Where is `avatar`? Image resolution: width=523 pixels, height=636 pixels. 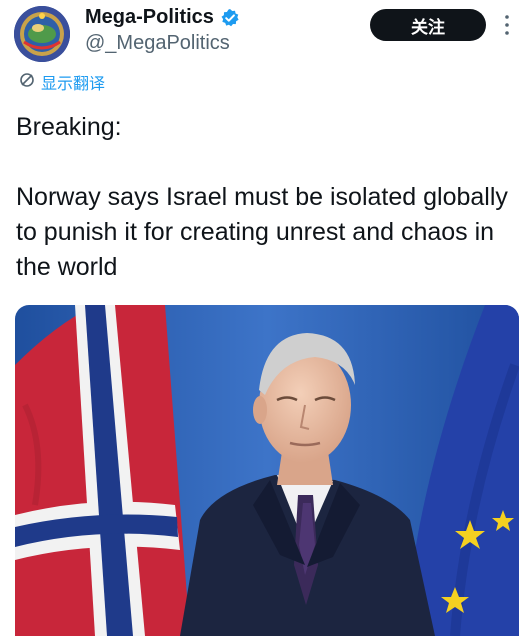 avatar is located at coordinates (42, 34).